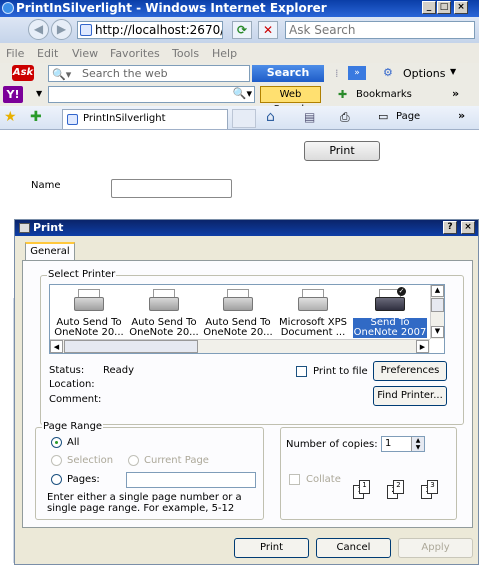  Describe the element at coordinates (47, 53) in the screenshot. I see `menu-edit: Edit` at that location.